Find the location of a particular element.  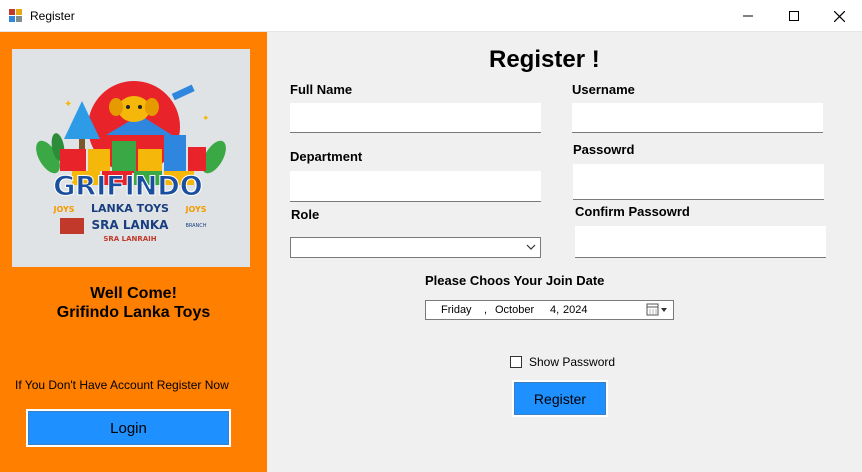

maximize-button is located at coordinates (794, 16).